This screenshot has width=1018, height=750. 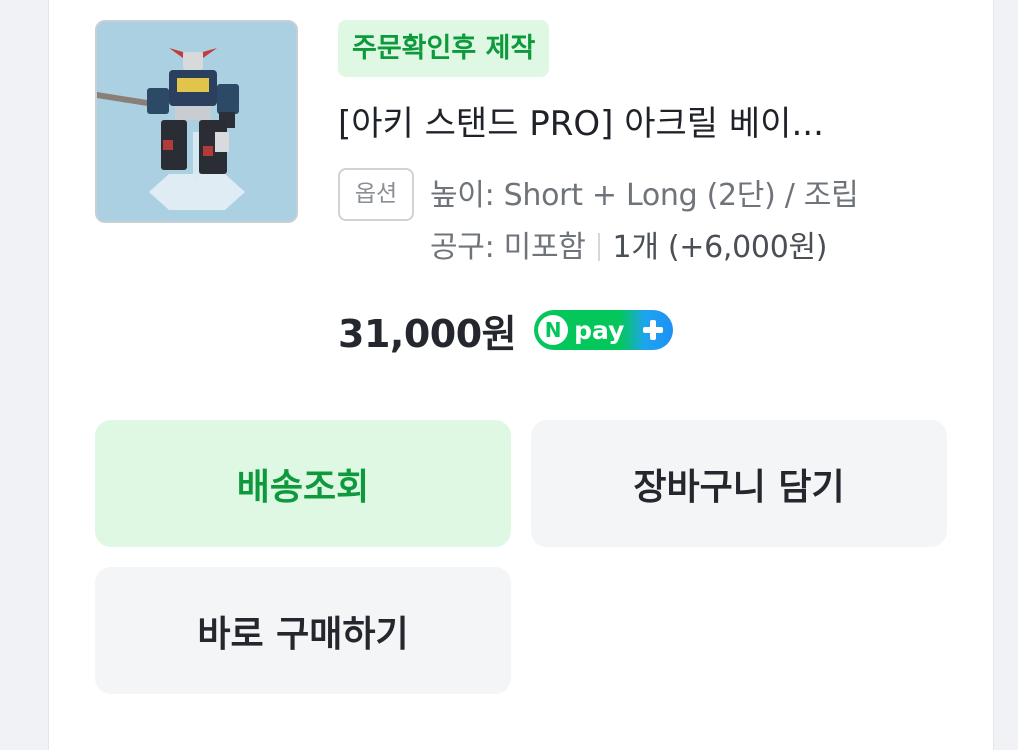 I want to click on option-divider, so click(x=598, y=247).